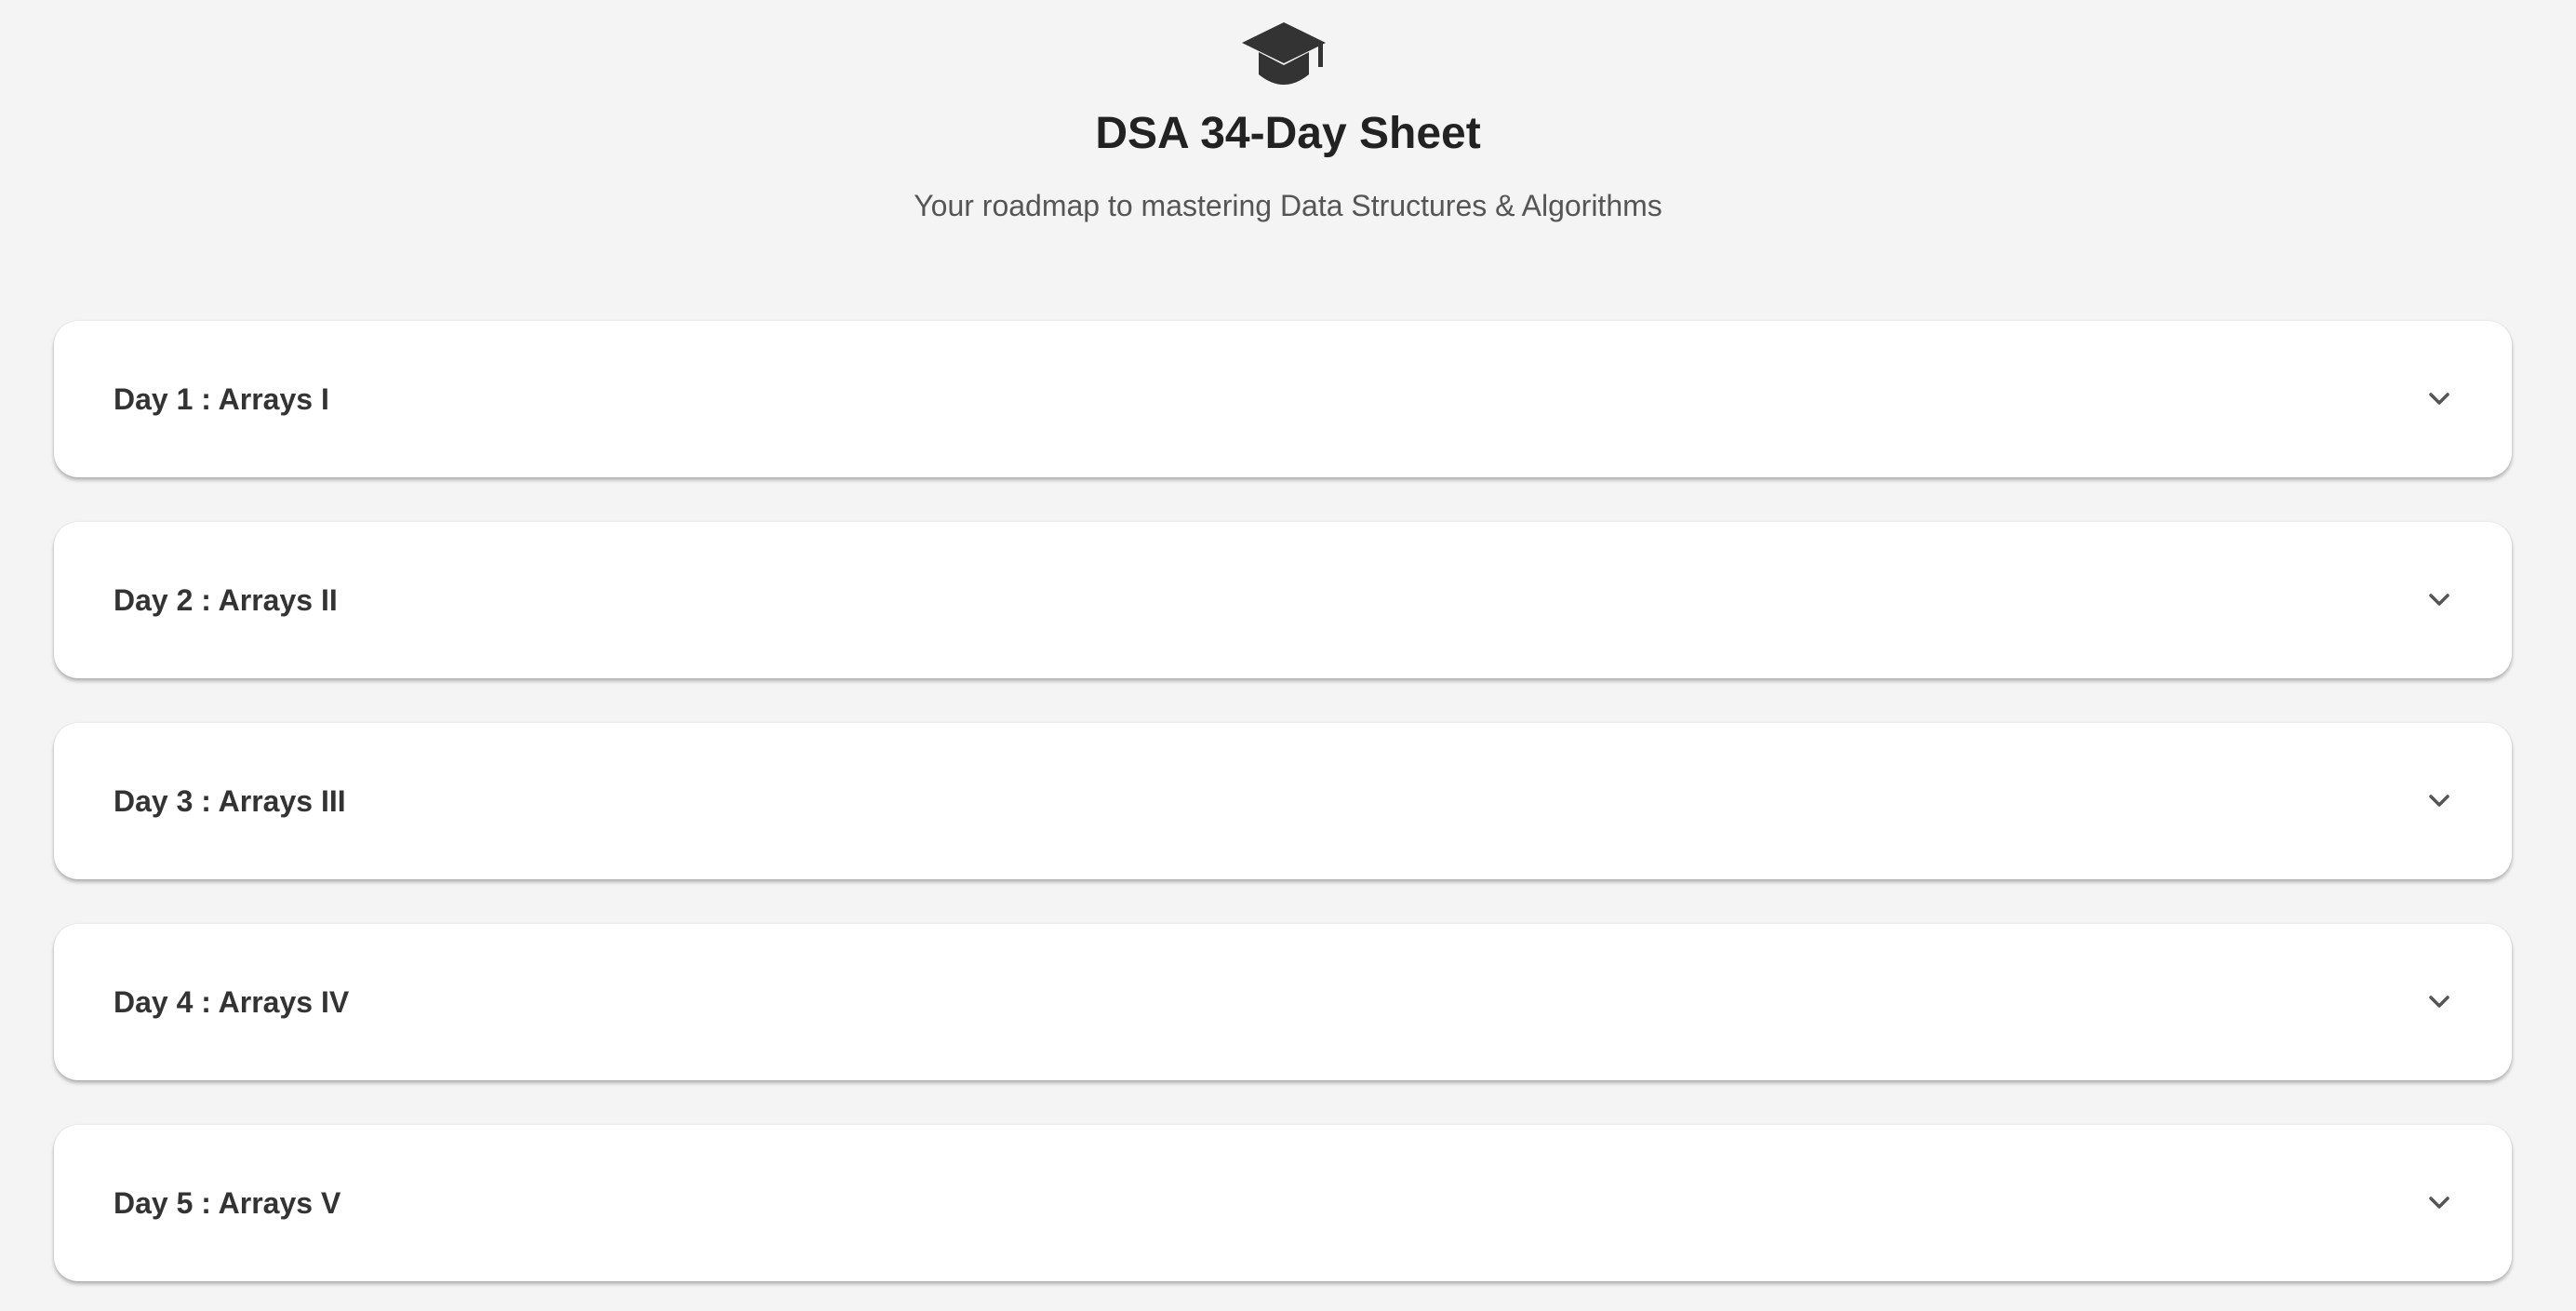 The image size is (2576, 1311). I want to click on day-card-label: Day 3 : Arrays III, so click(229, 801).